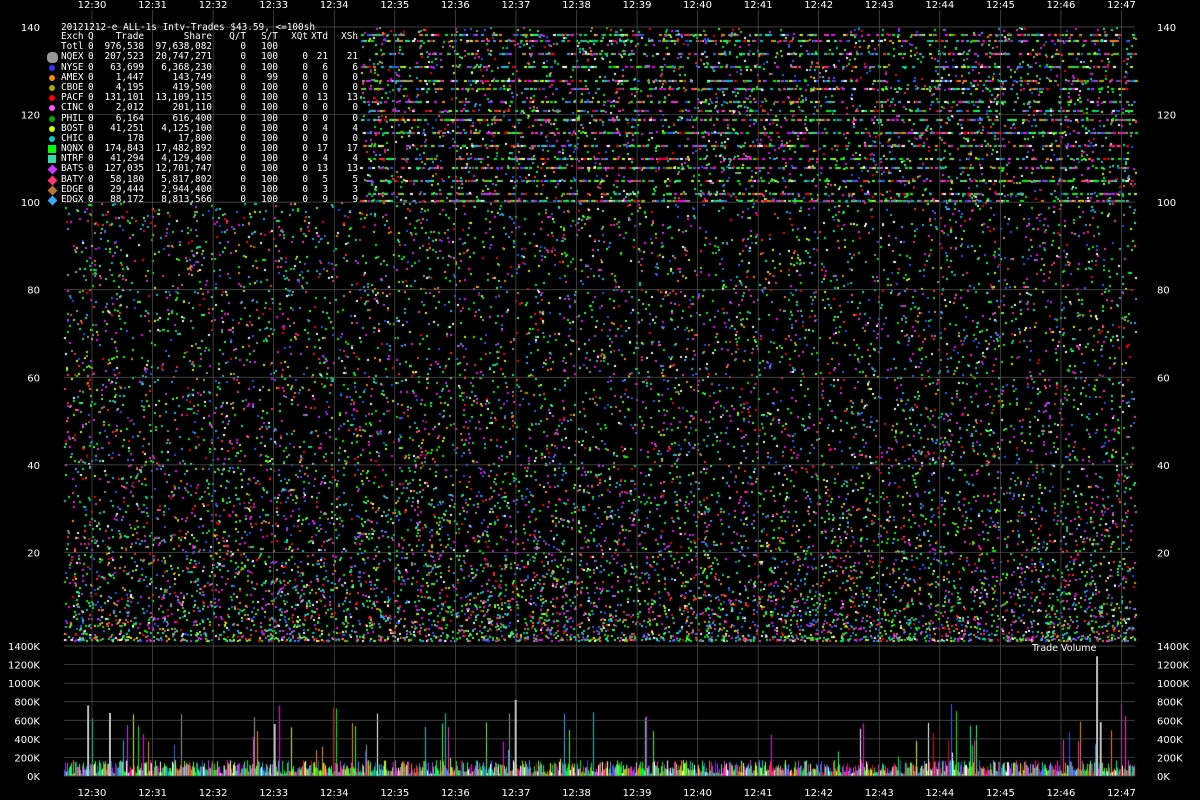  Describe the element at coordinates (758, 5) in the screenshot. I see `x-tick-label-top: 12:41` at that location.